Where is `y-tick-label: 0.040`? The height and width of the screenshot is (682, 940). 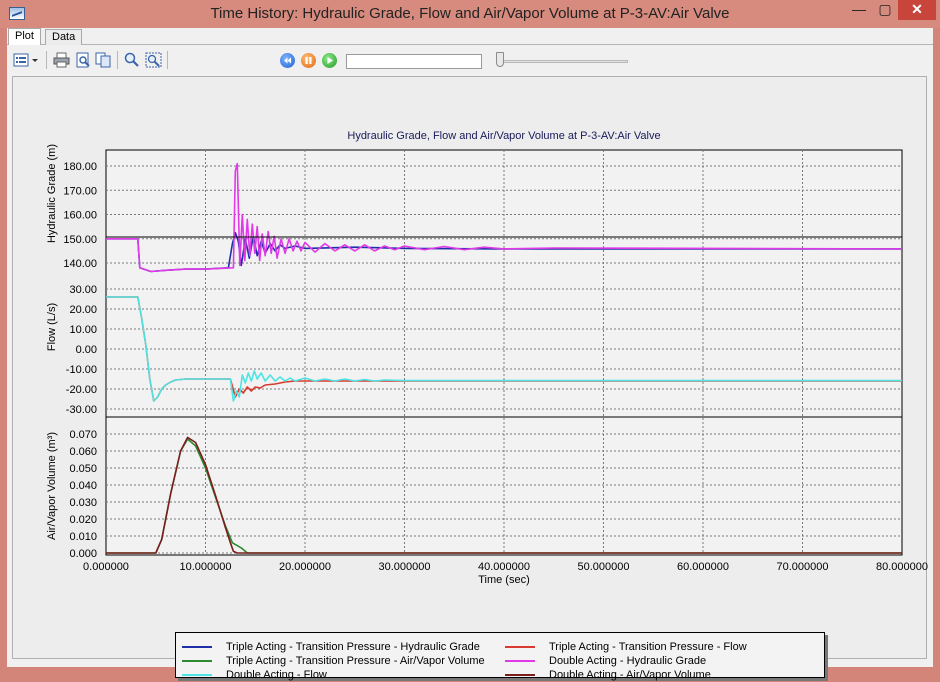 y-tick-label: 0.040 is located at coordinates (83, 486).